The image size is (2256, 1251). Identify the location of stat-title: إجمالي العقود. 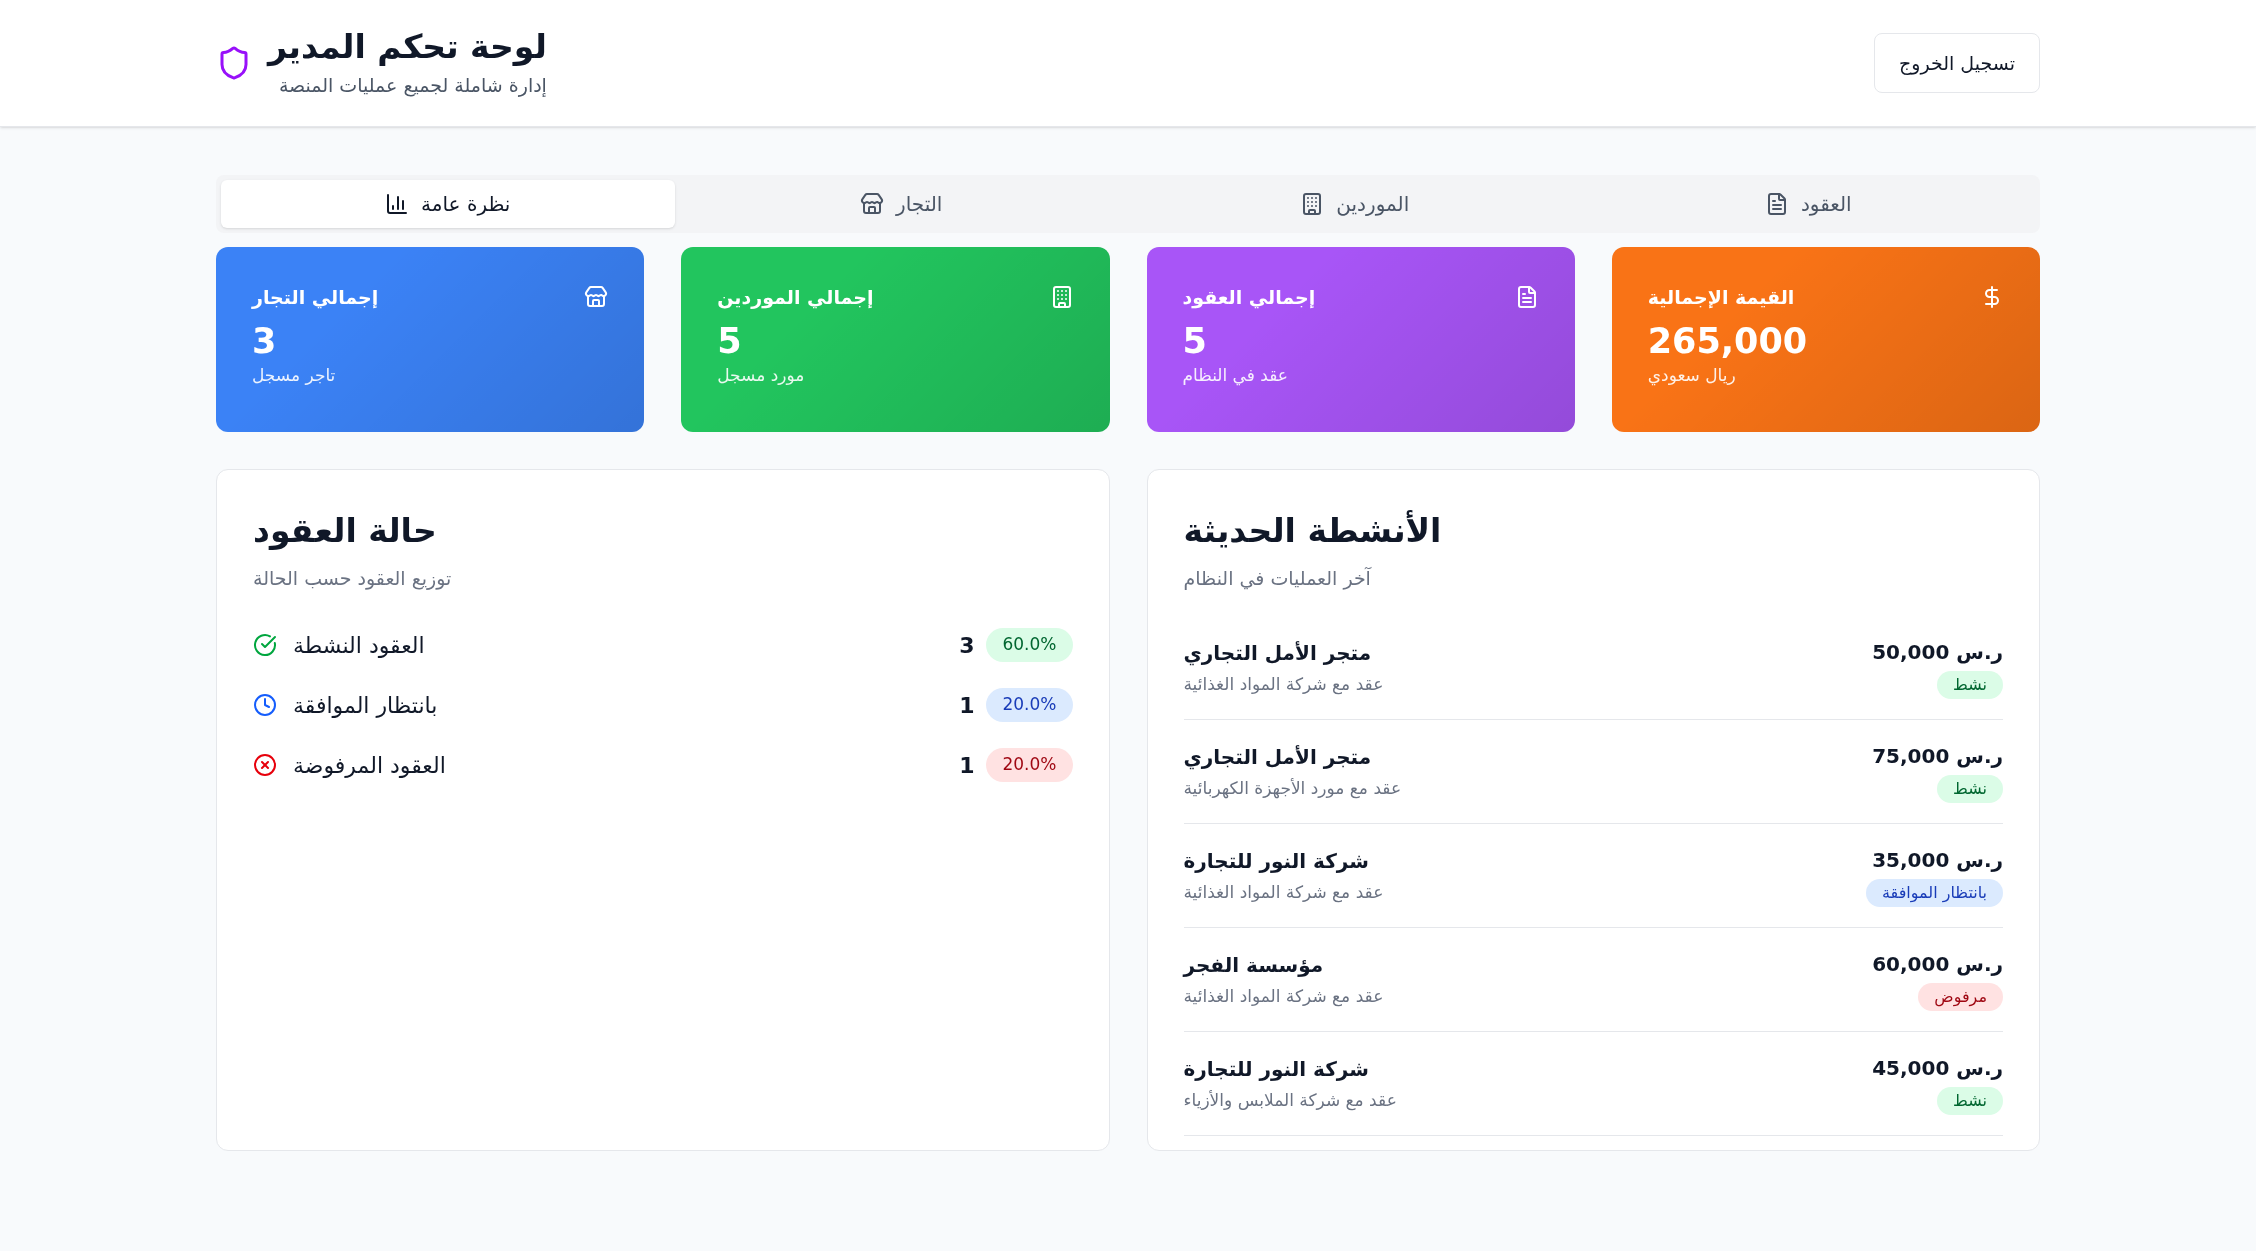
(1249, 298).